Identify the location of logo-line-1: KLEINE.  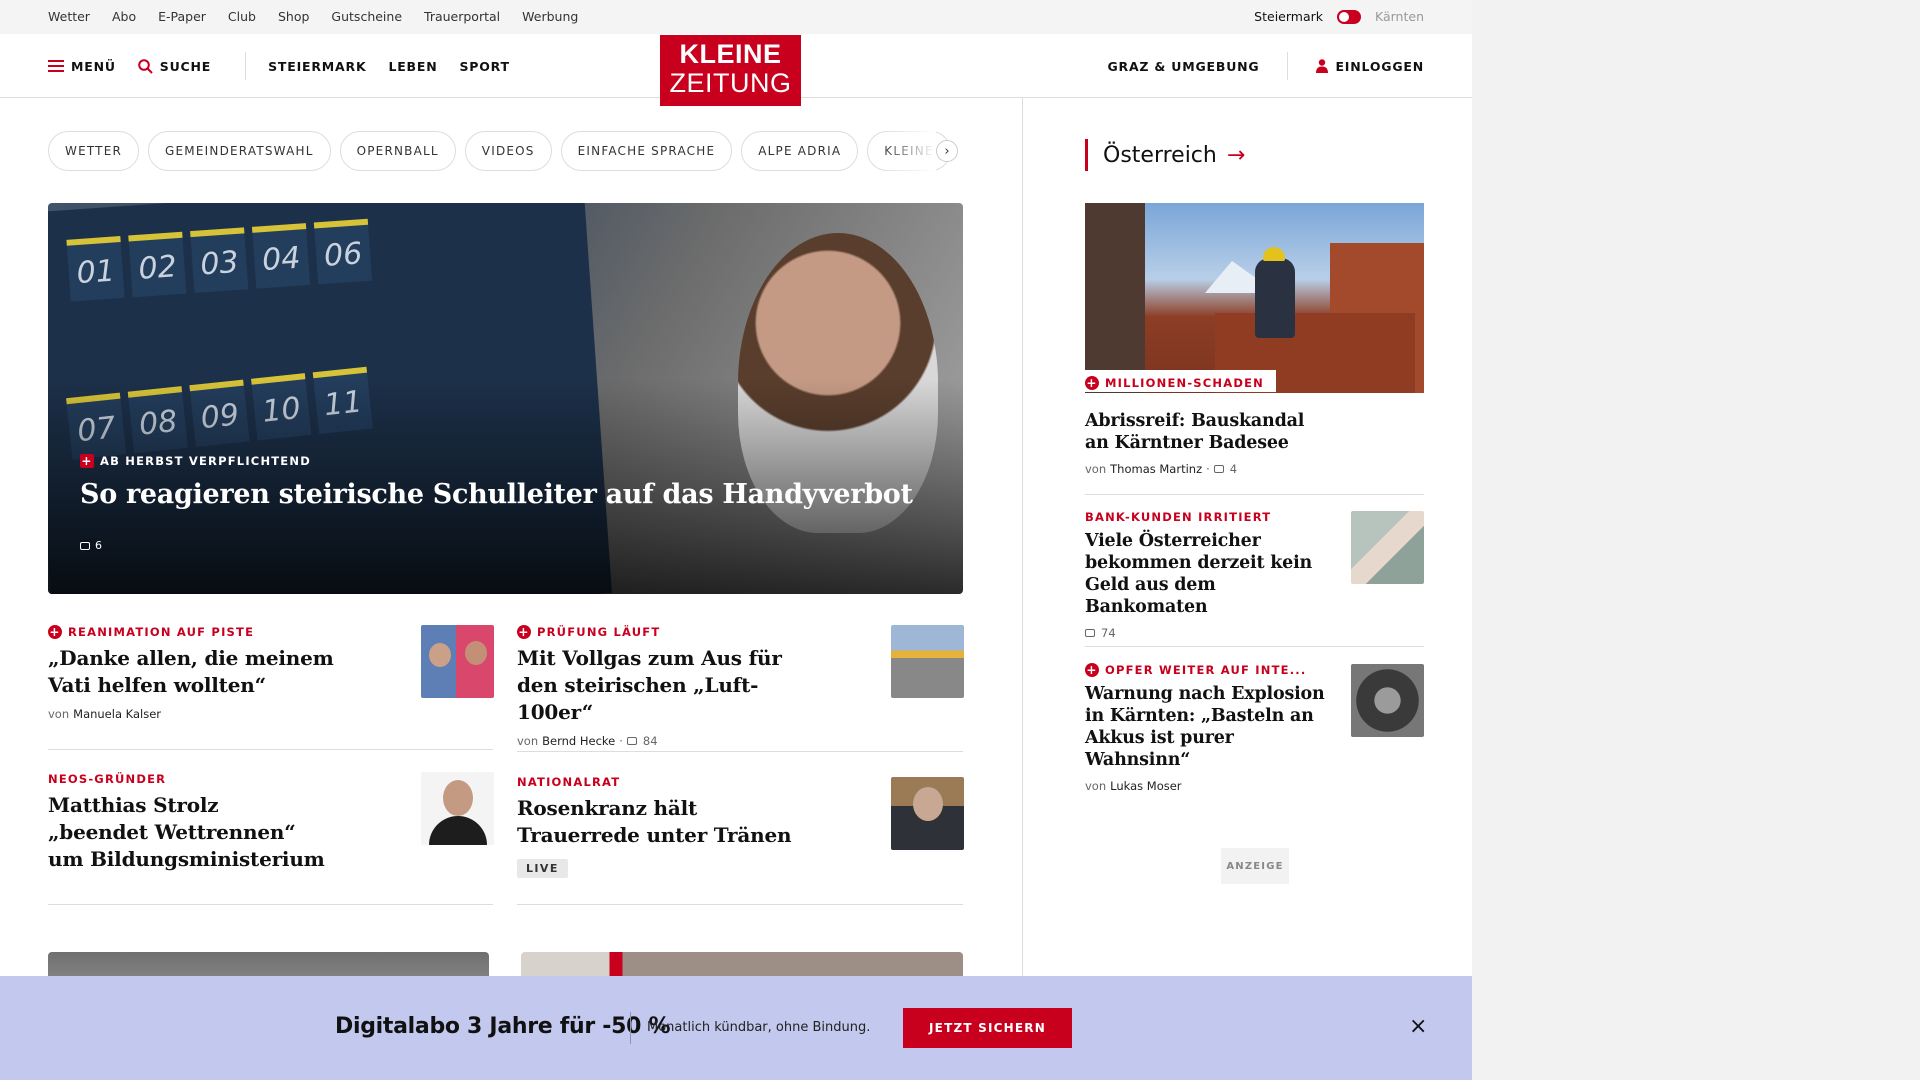
(730, 54).